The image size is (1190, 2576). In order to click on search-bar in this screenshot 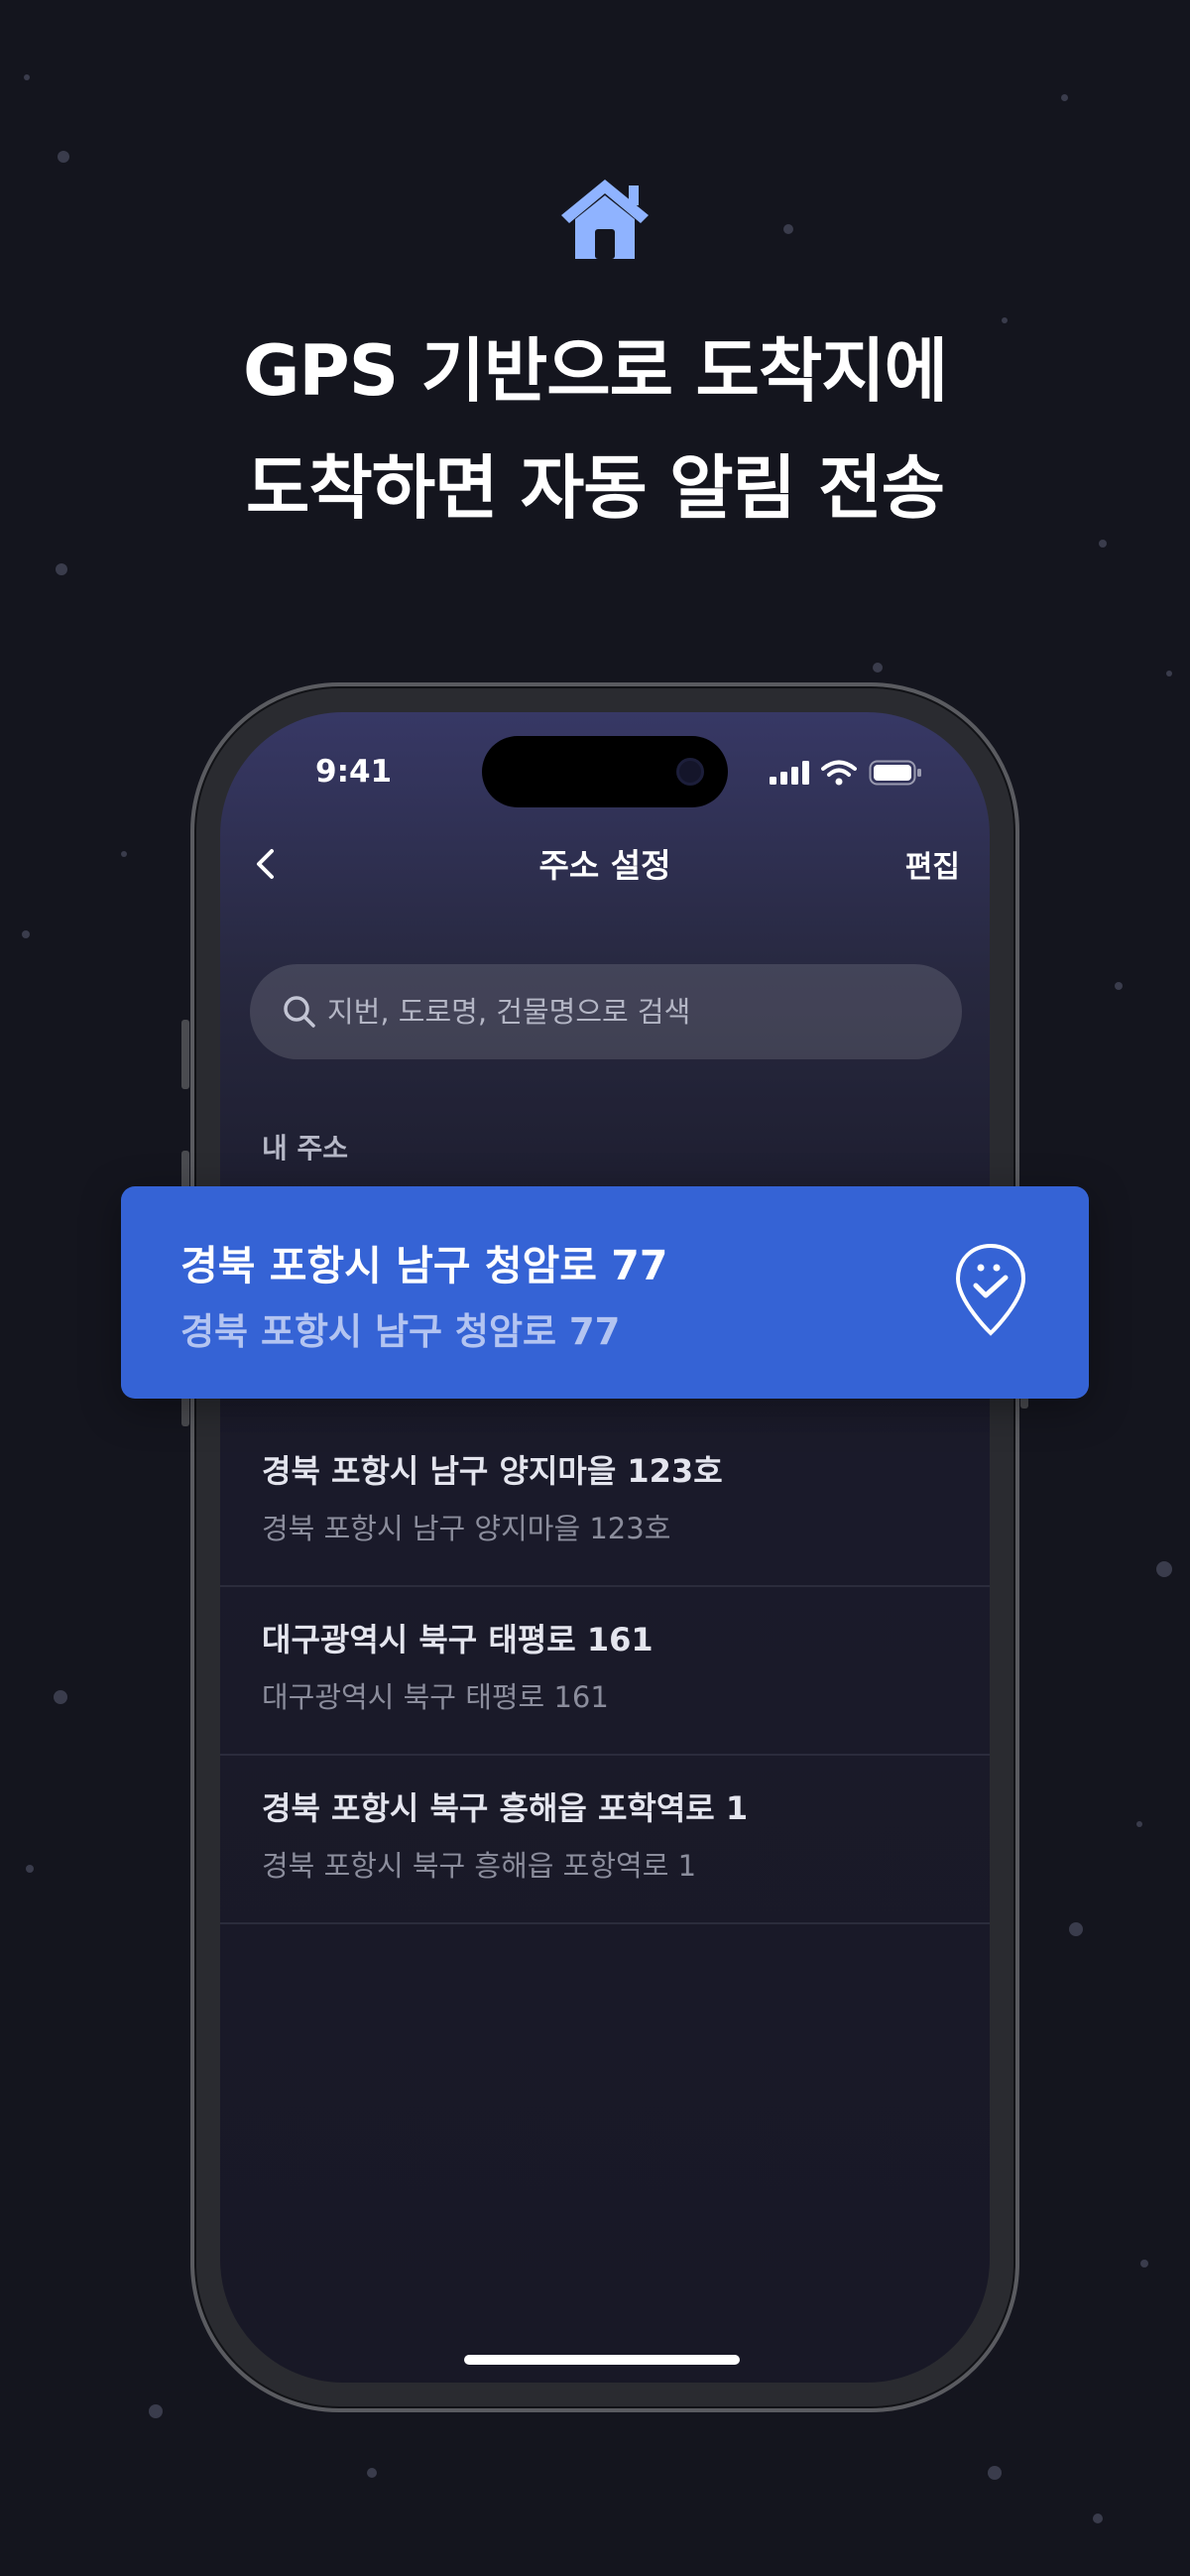, I will do `click(606, 1011)`.